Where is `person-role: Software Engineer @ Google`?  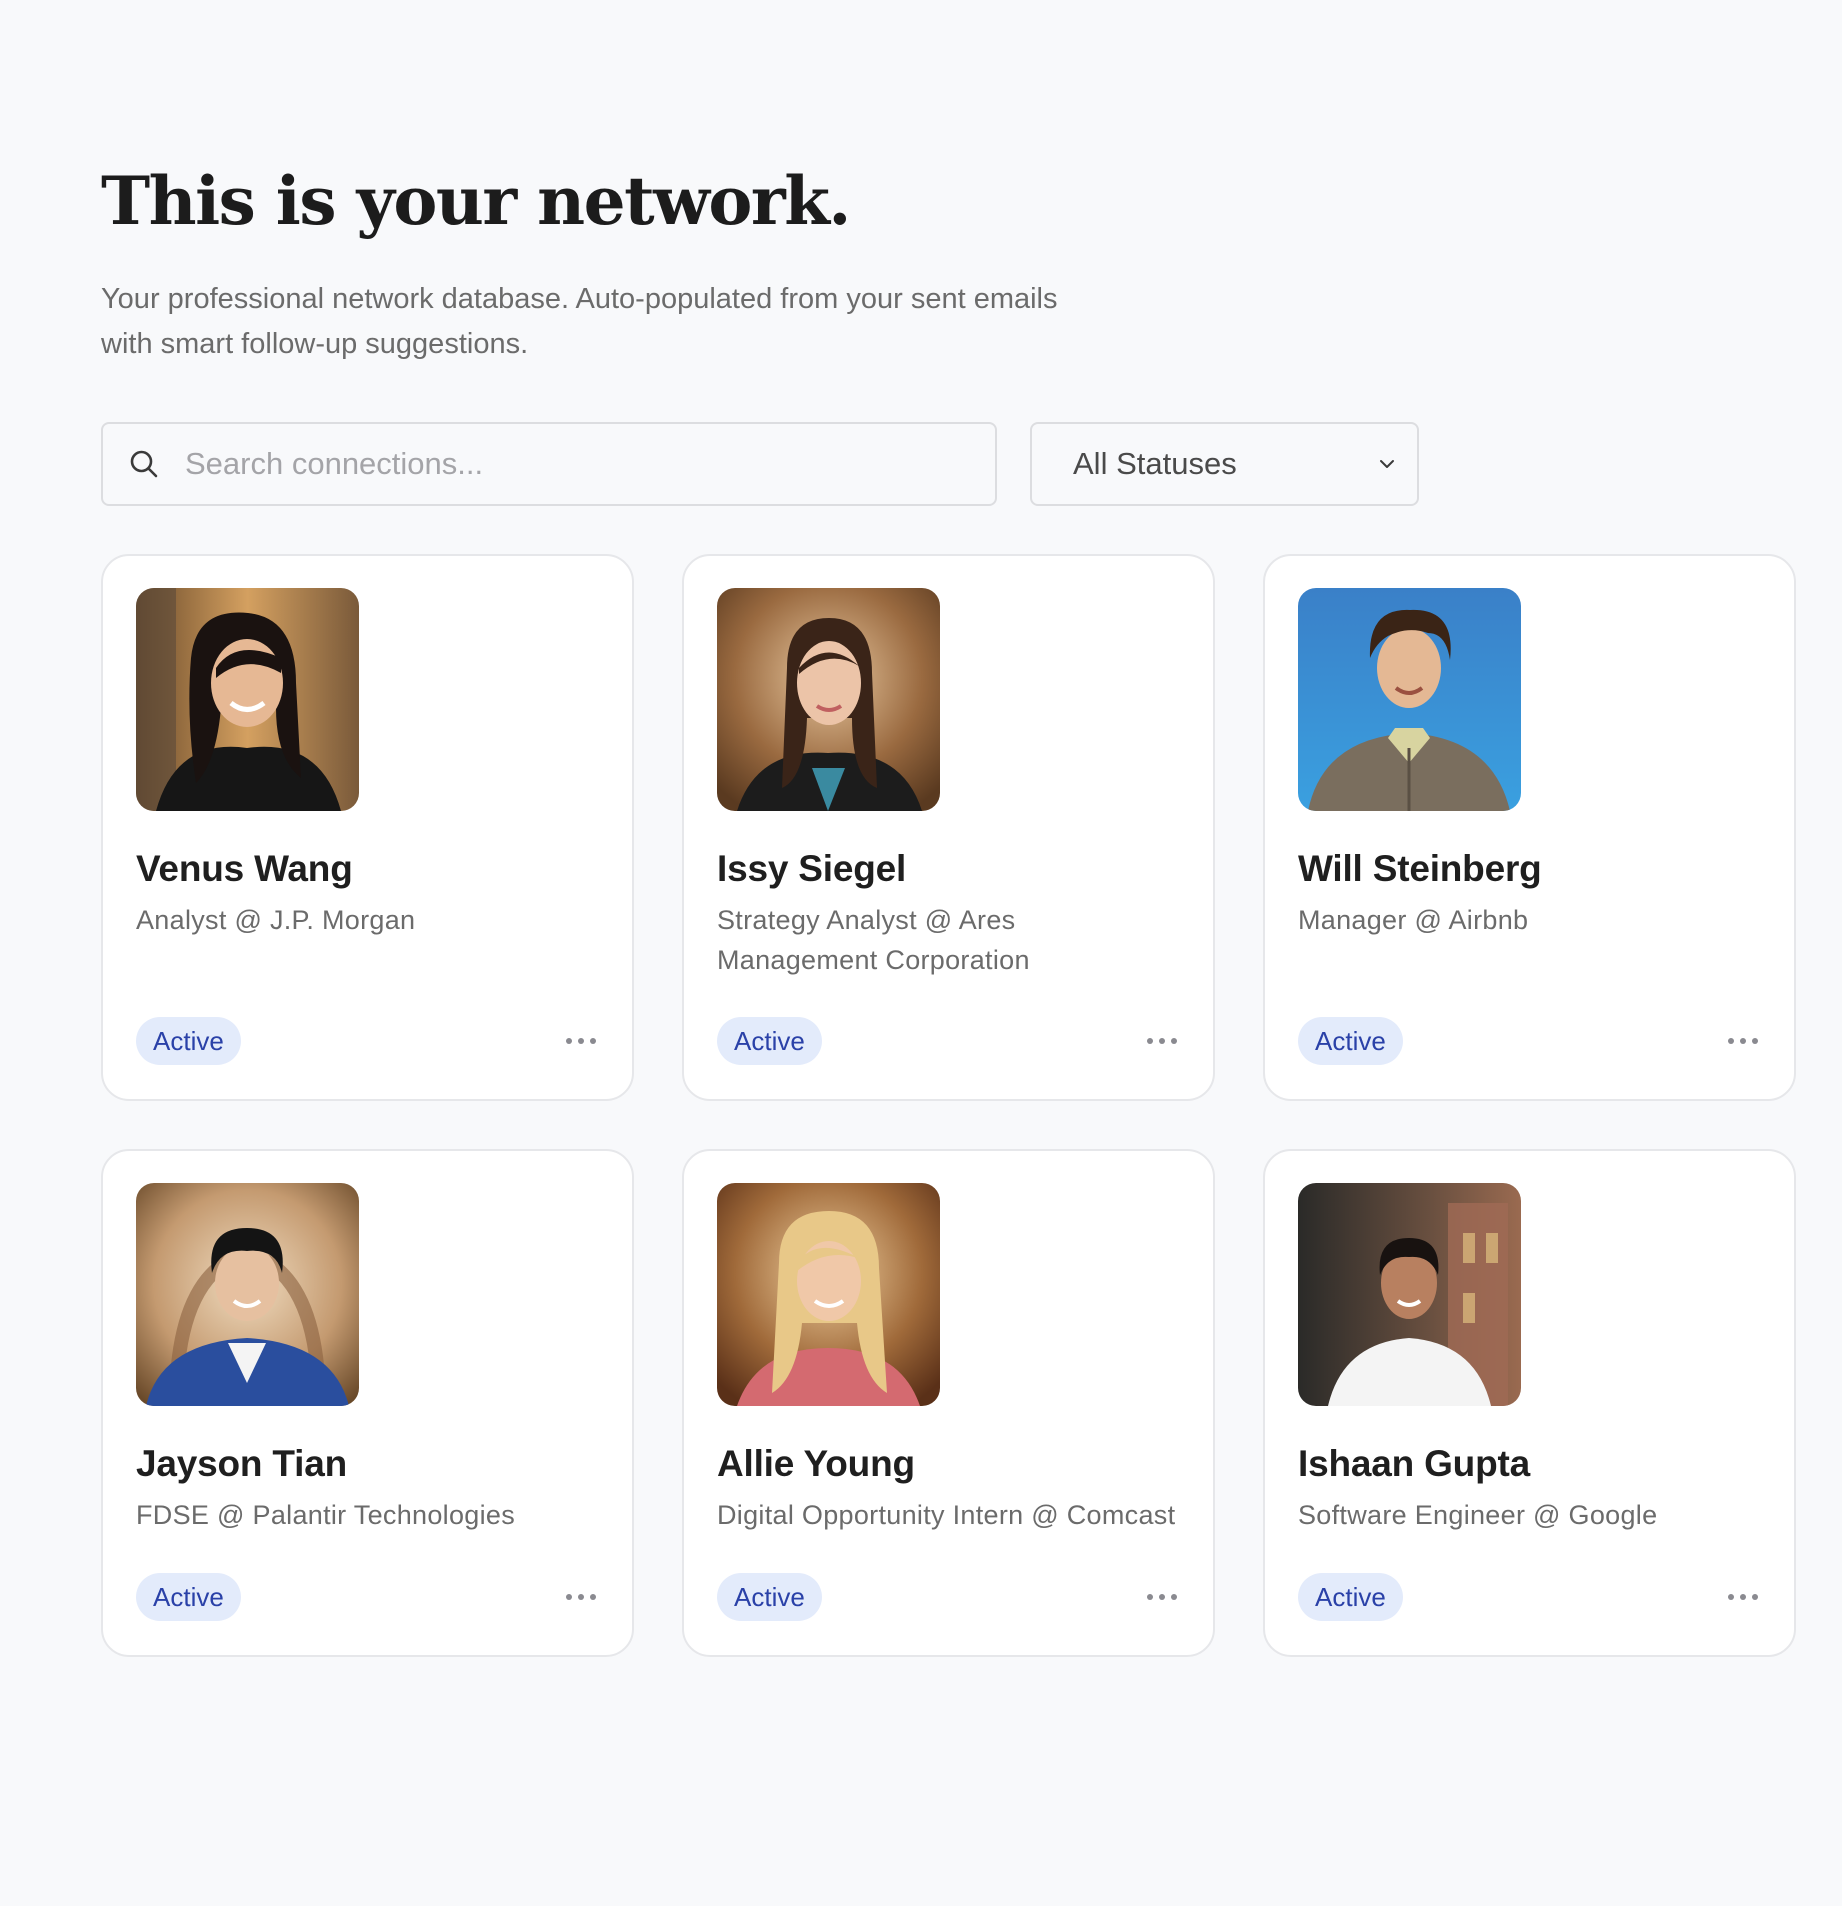
person-role: Software Engineer @ Google is located at coordinates (1478, 1515).